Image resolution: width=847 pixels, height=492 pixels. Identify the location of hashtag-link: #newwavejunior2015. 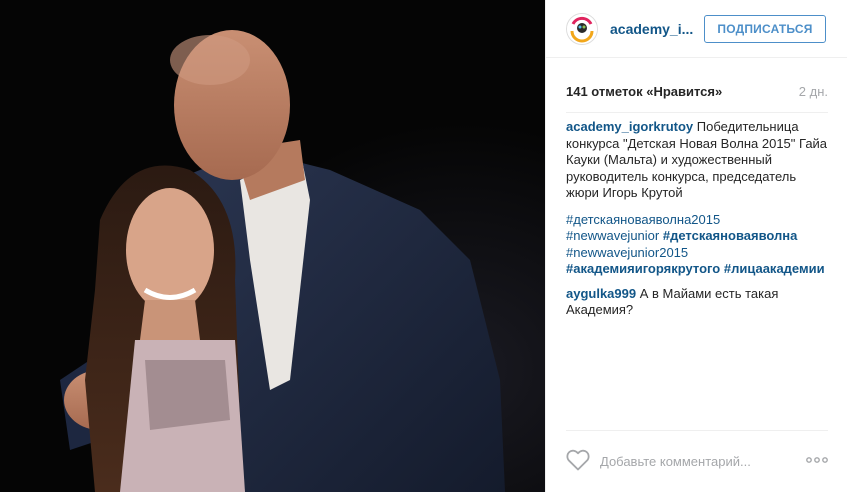
(627, 252).